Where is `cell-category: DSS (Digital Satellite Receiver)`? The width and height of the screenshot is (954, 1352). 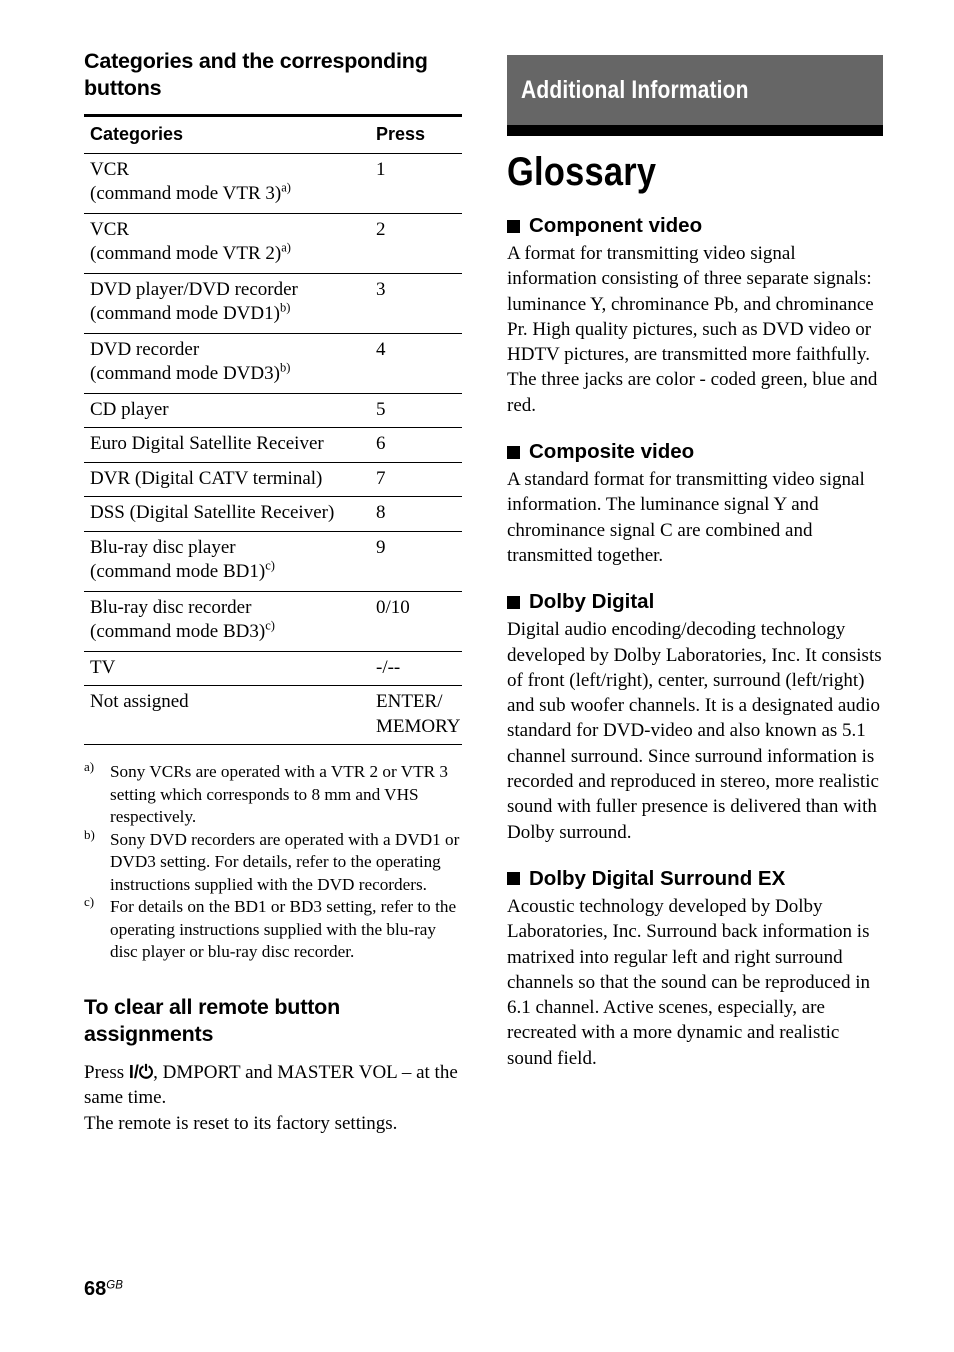 cell-category: DSS (Digital Satellite Receiver) is located at coordinates (225, 514).